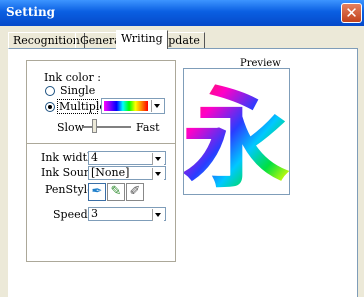 The image size is (364, 297). I want to click on speed-slider-track, so click(107, 127).